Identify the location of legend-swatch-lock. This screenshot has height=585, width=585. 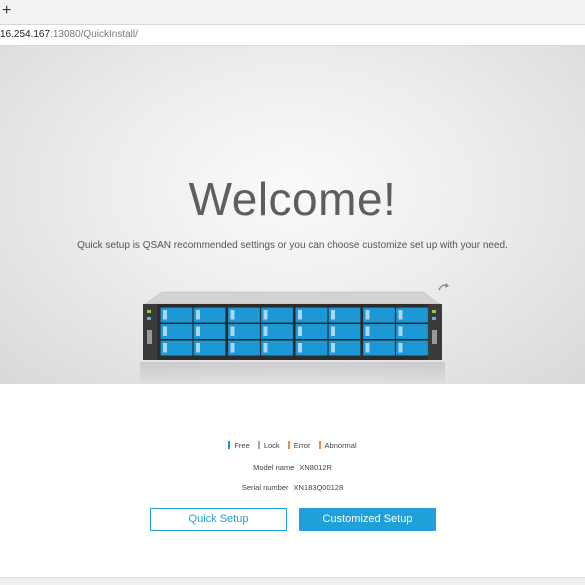
(258, 445).